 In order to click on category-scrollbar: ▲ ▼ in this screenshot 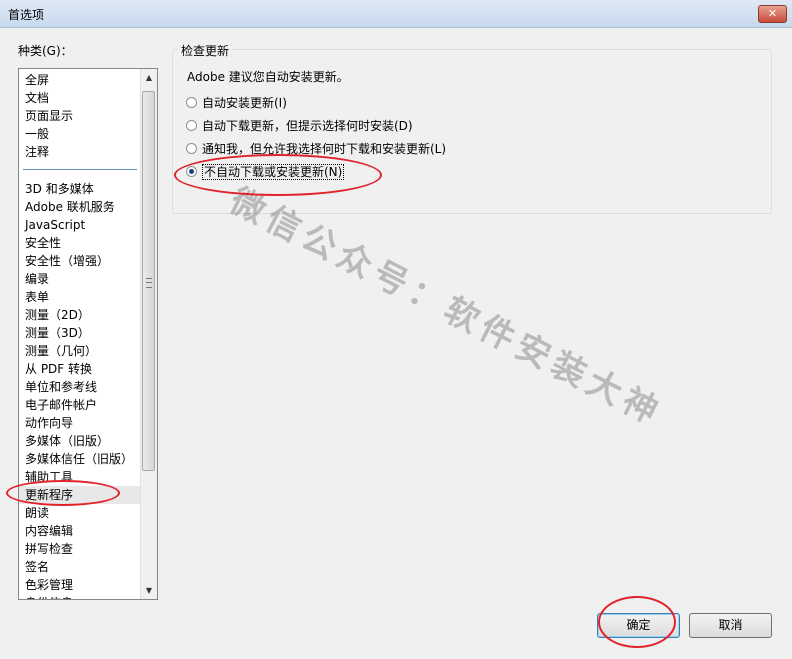, I will do `click(148, 334)`.